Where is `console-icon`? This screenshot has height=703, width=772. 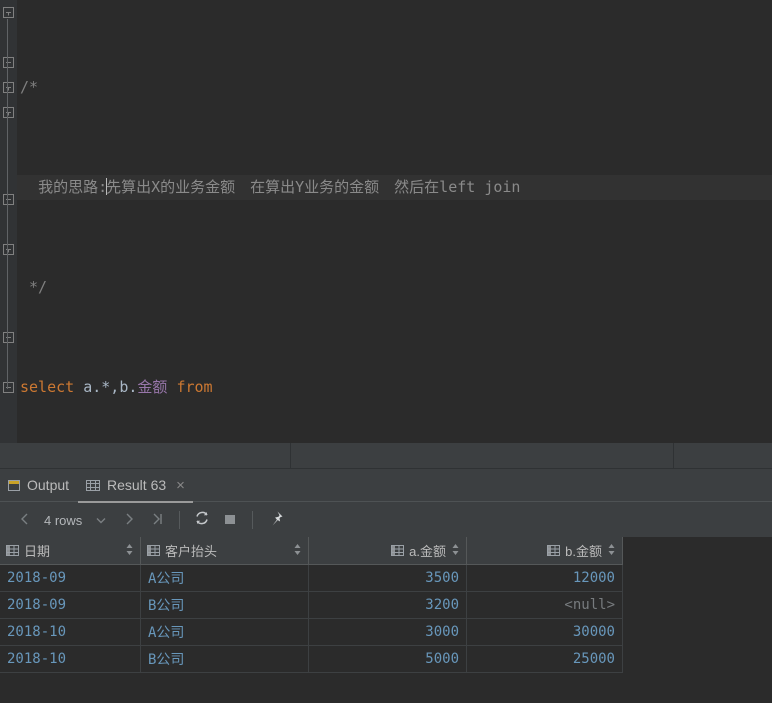 console-icon is located at coordinates (14, 485).